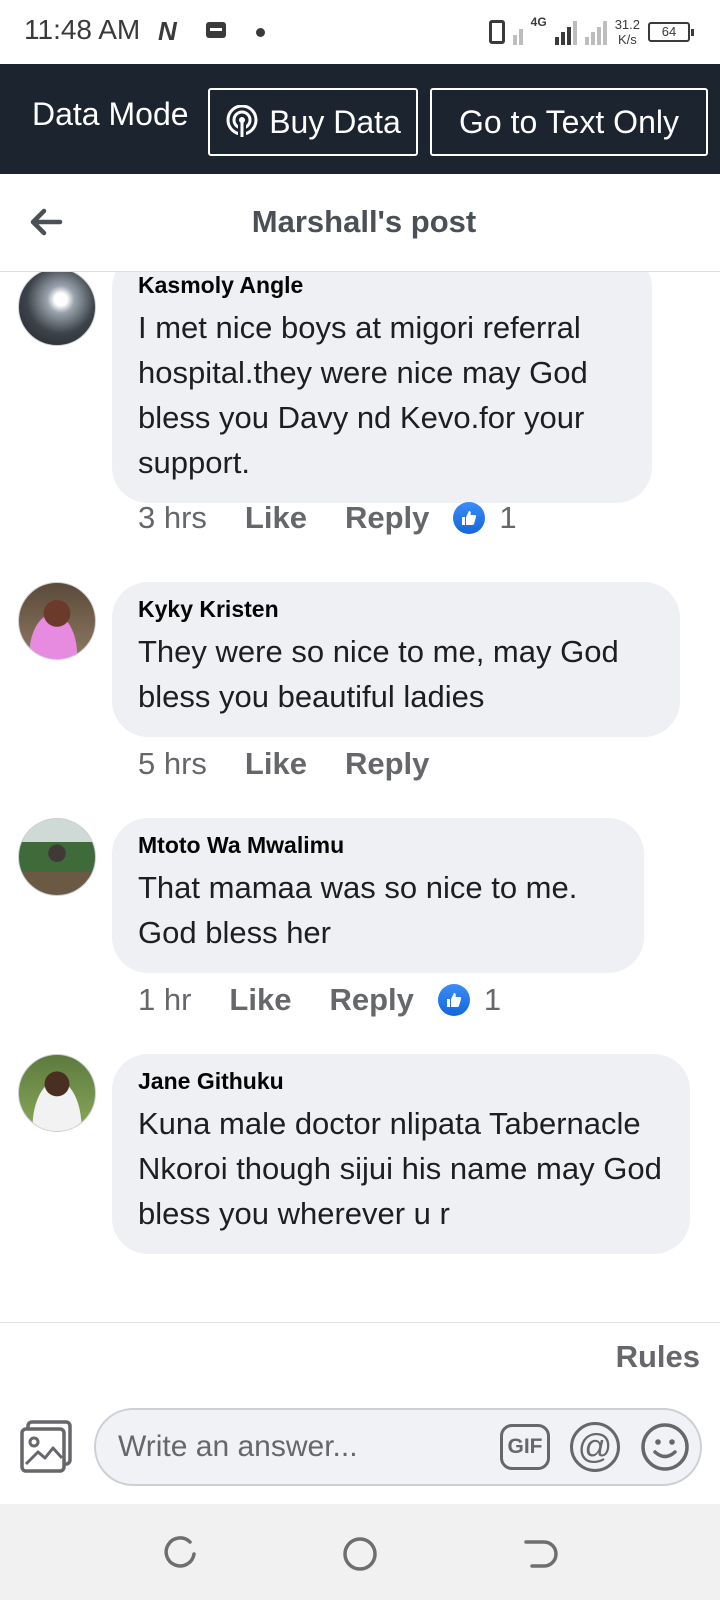  I want to click on signal-broadcast-icon, so click(242, 121).